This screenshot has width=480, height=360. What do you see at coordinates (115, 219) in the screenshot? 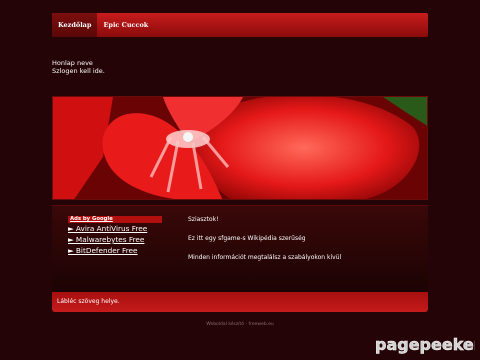
I see `ads-title: Ads by Google` at bounding box center [115, 219].